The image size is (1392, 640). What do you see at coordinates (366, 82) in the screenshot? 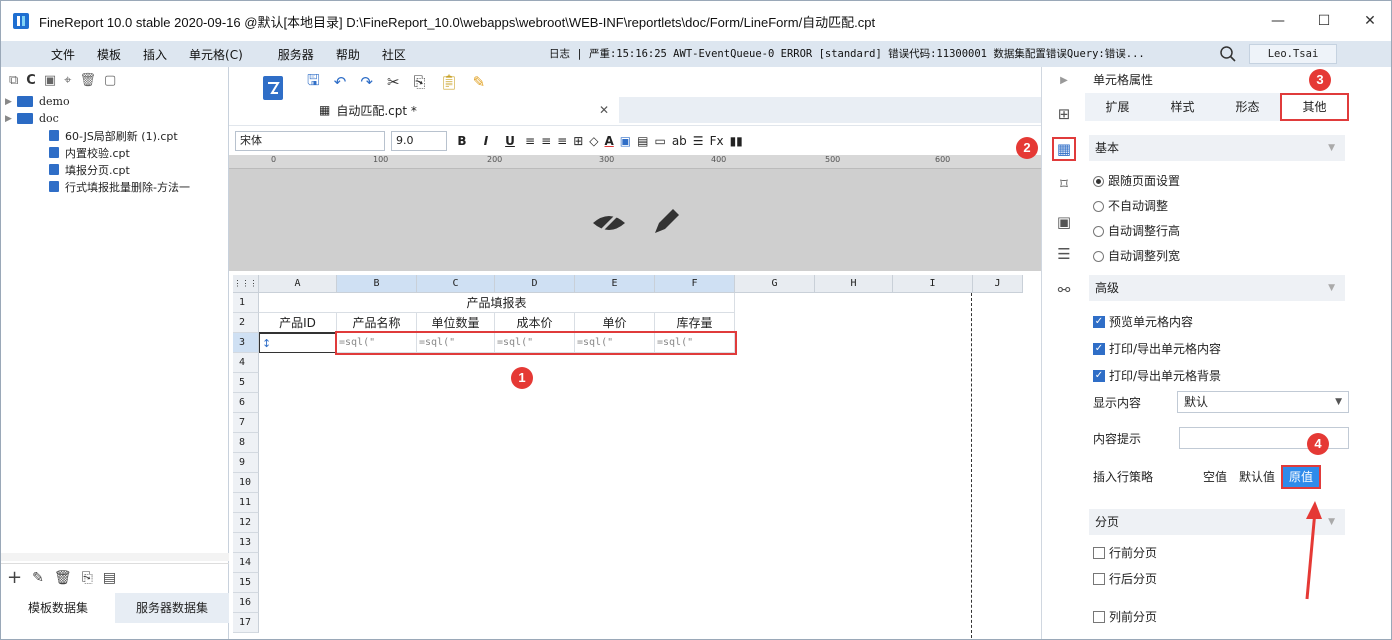
I see `redo-icon: ↷` at bounding box center [366, 82].